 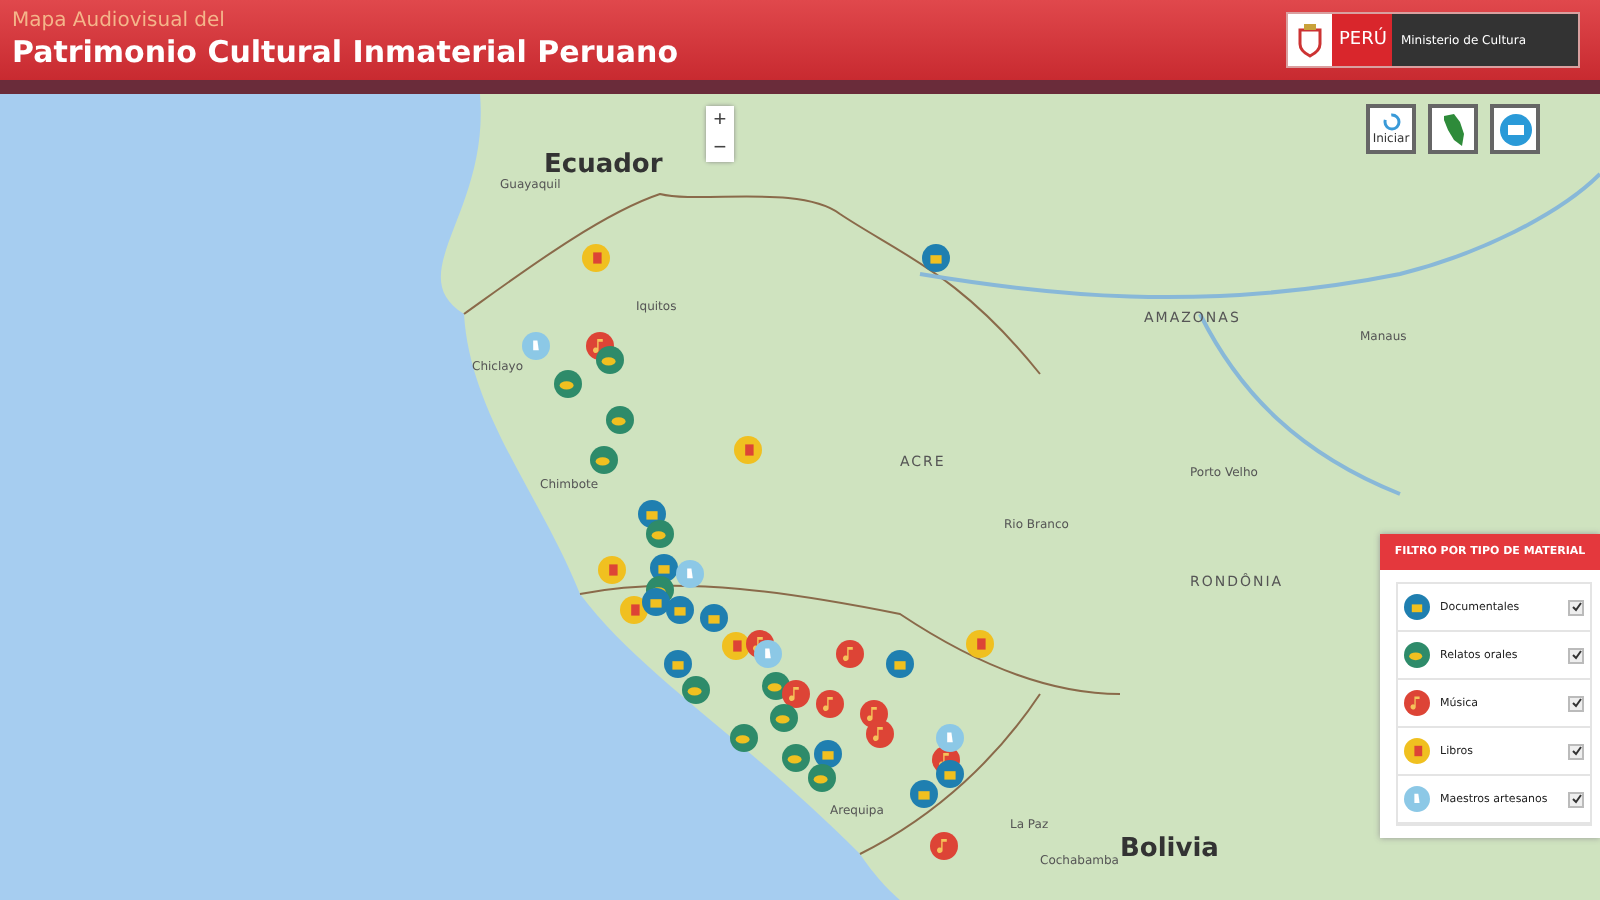 What do you see at coordinates (720, 148) in the screenshot?
I see `zoom-out-button: −` at bounding box center [720, 148].